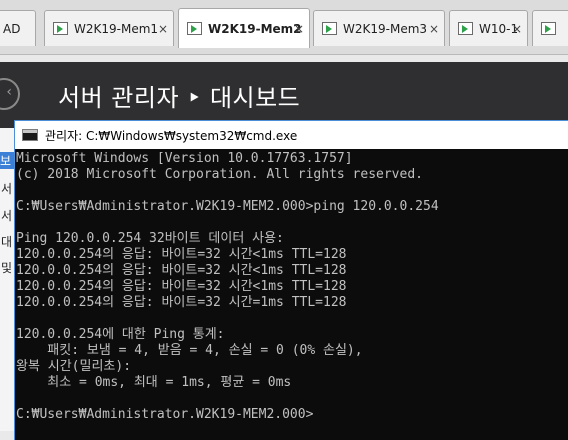  Describe the element at coordinates (292, 415) in the screenshot. I see `console-prompt: C:₩Users₩Administrator.W2K19-MEM2.000>` at that location.